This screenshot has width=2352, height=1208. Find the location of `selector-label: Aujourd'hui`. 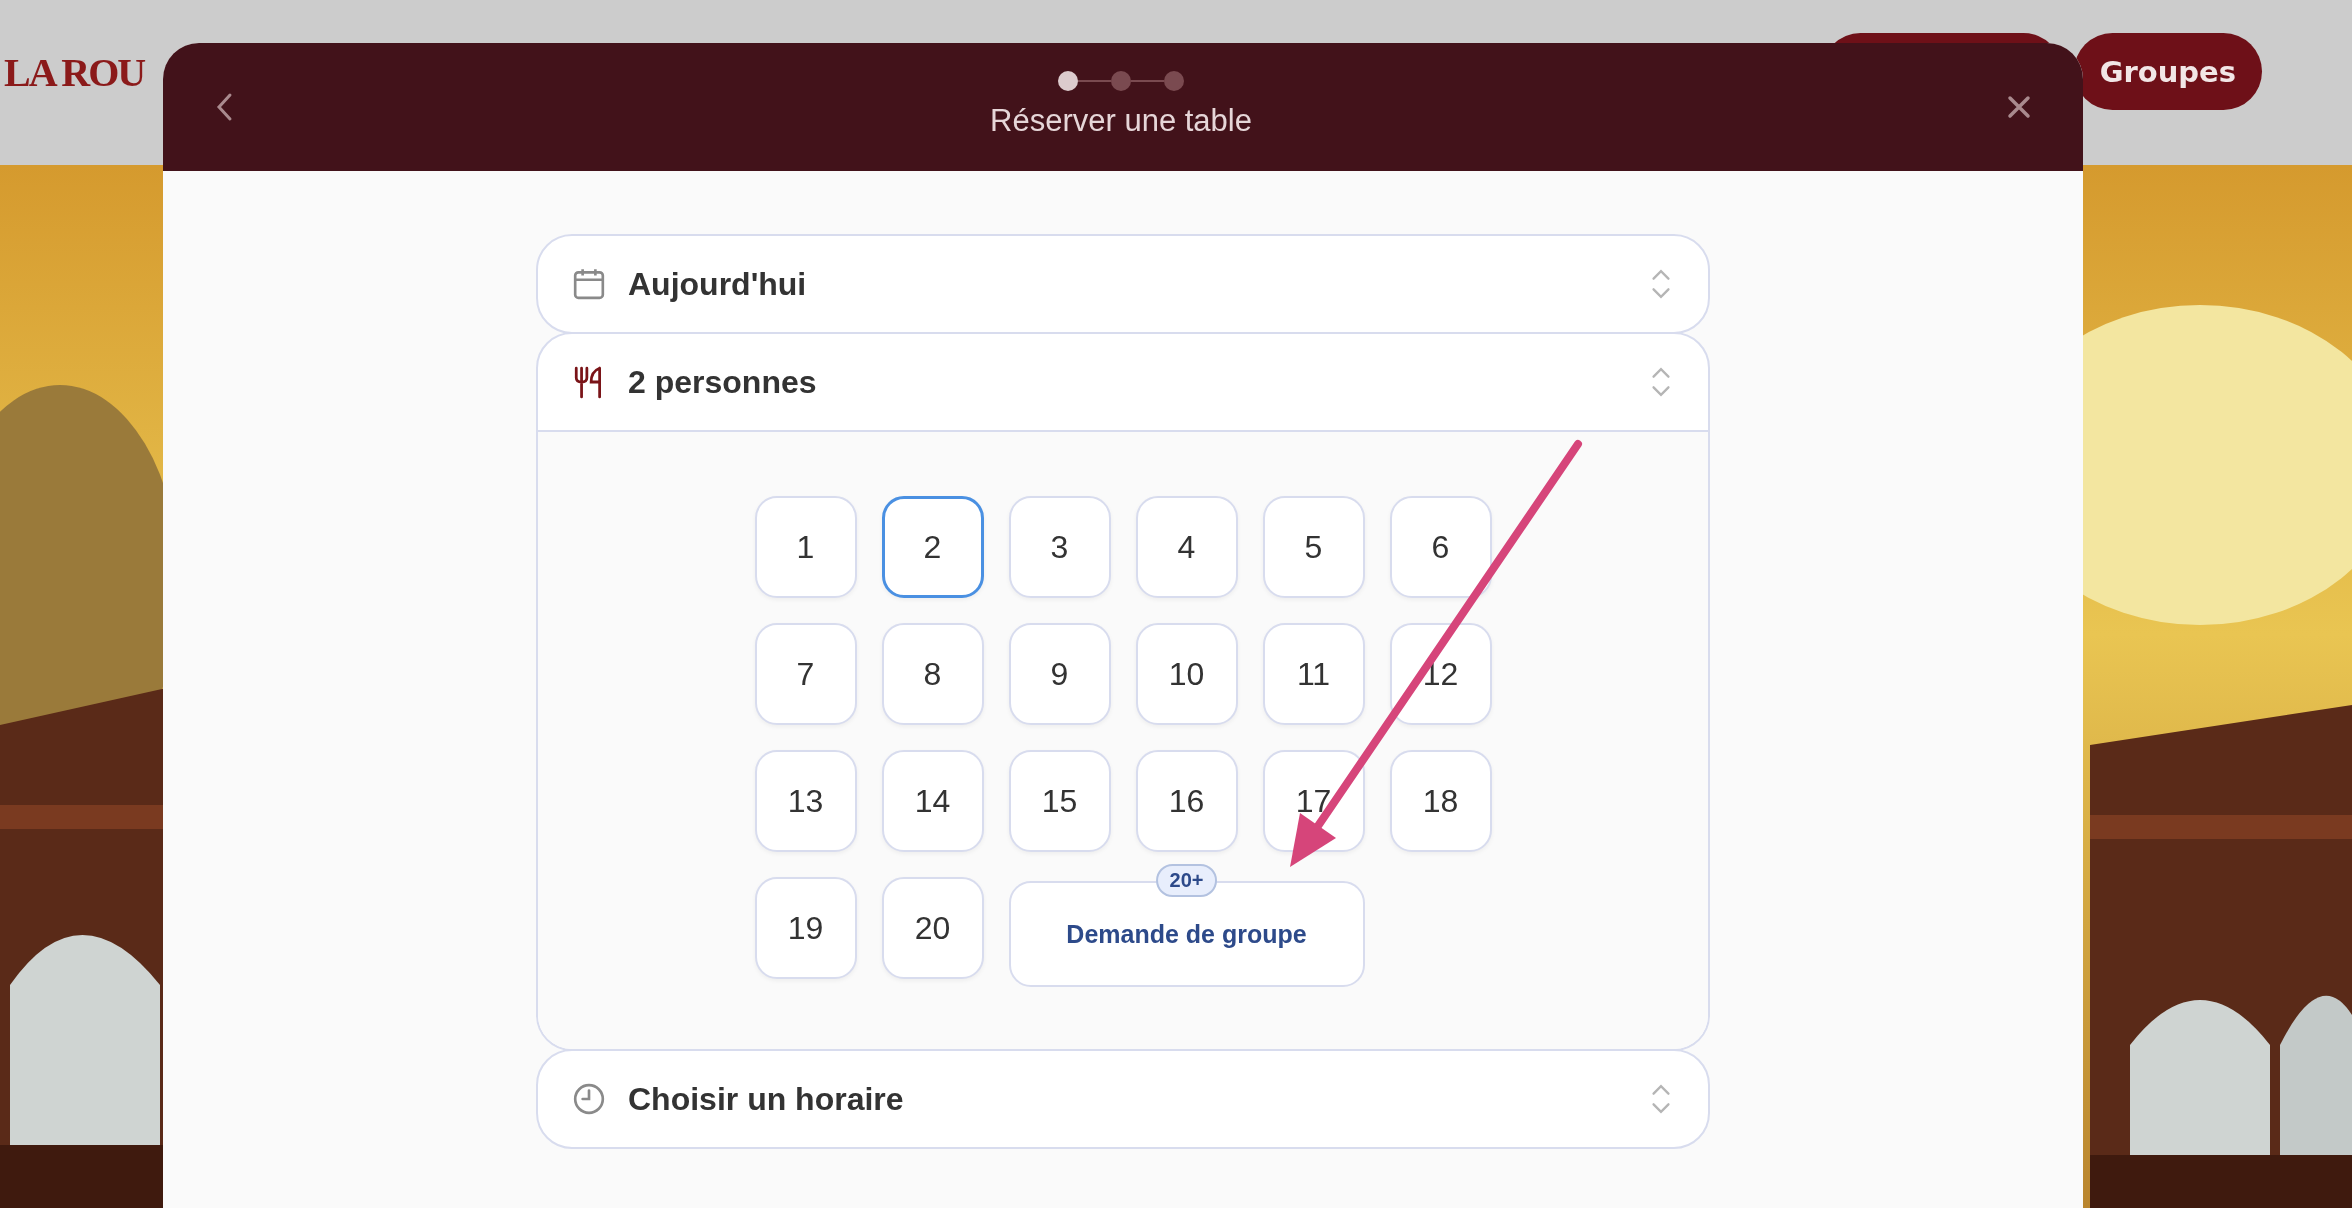

selector-label: Aujourd'hui is located at coordinates (1128, 284).